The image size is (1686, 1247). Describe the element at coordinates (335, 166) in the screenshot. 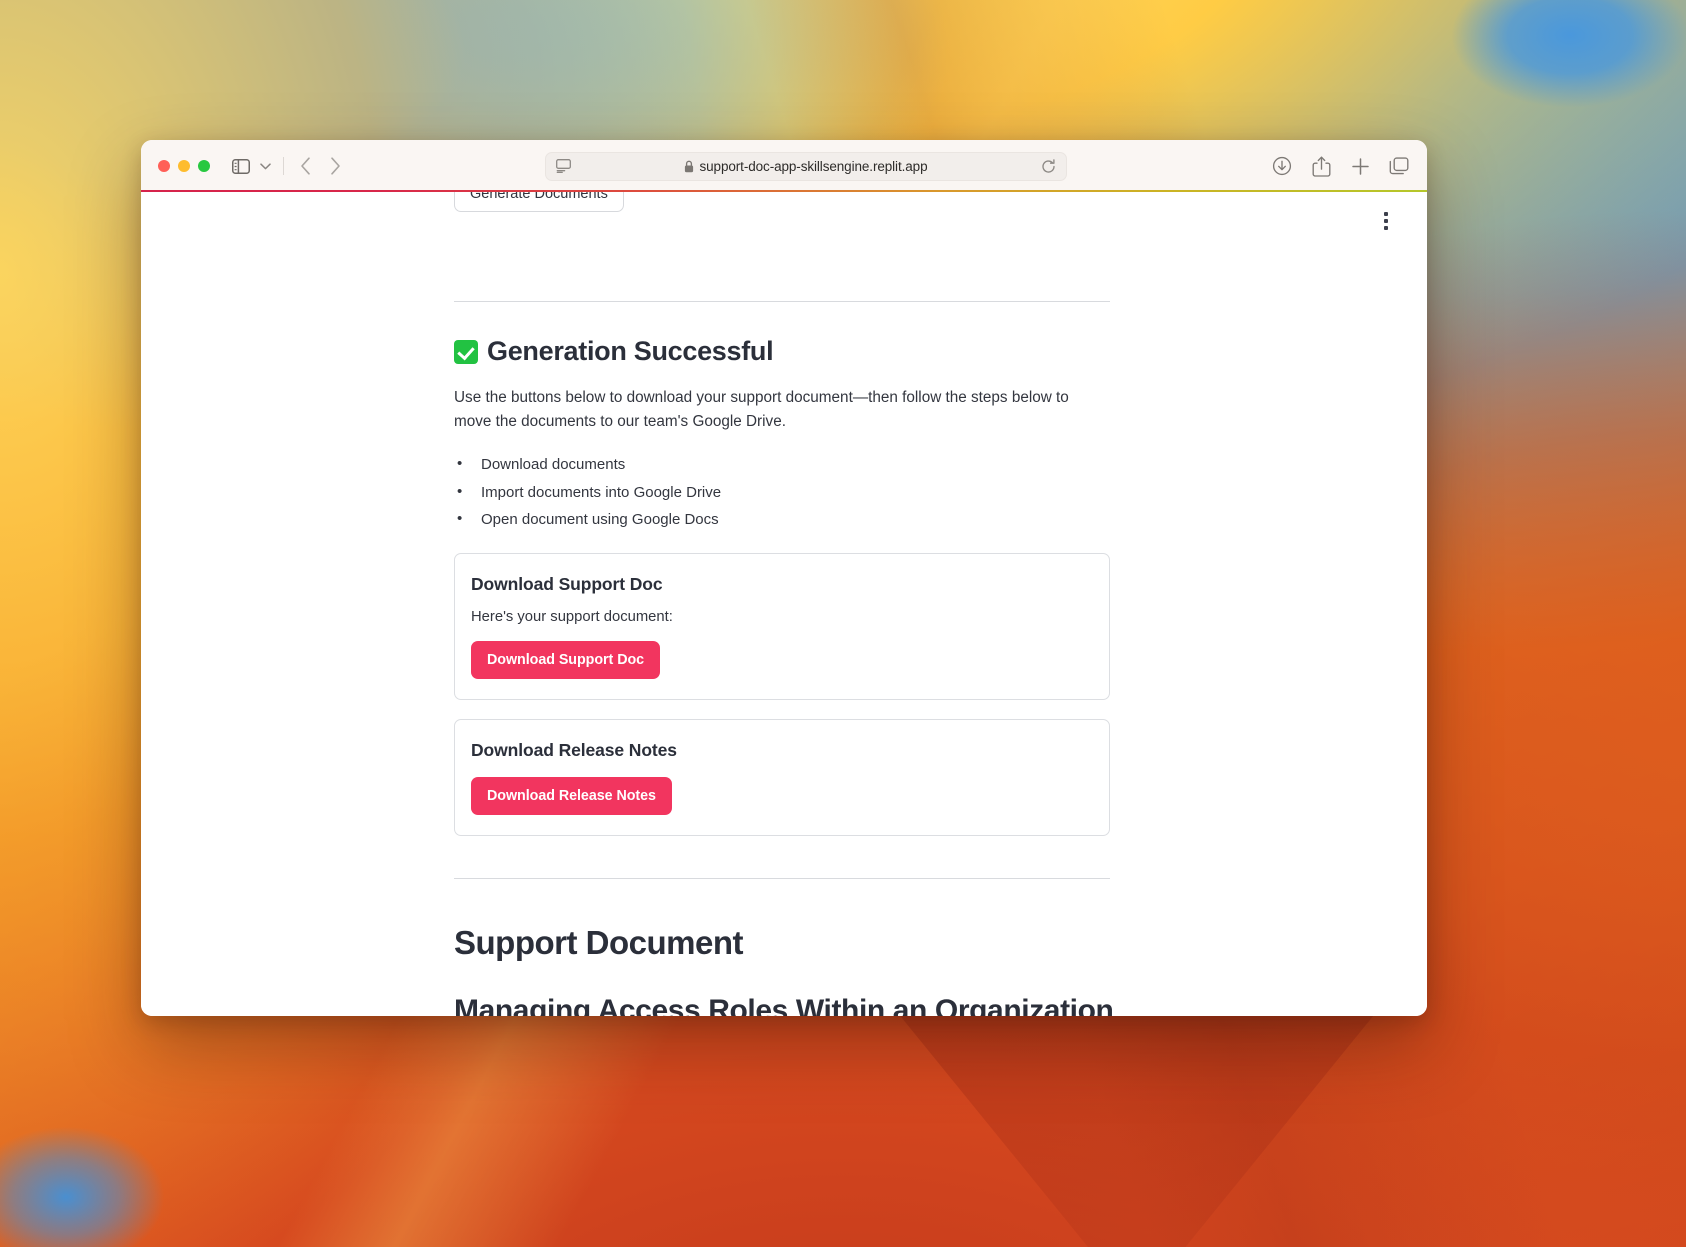

I see `forward-button-icon` at that location.